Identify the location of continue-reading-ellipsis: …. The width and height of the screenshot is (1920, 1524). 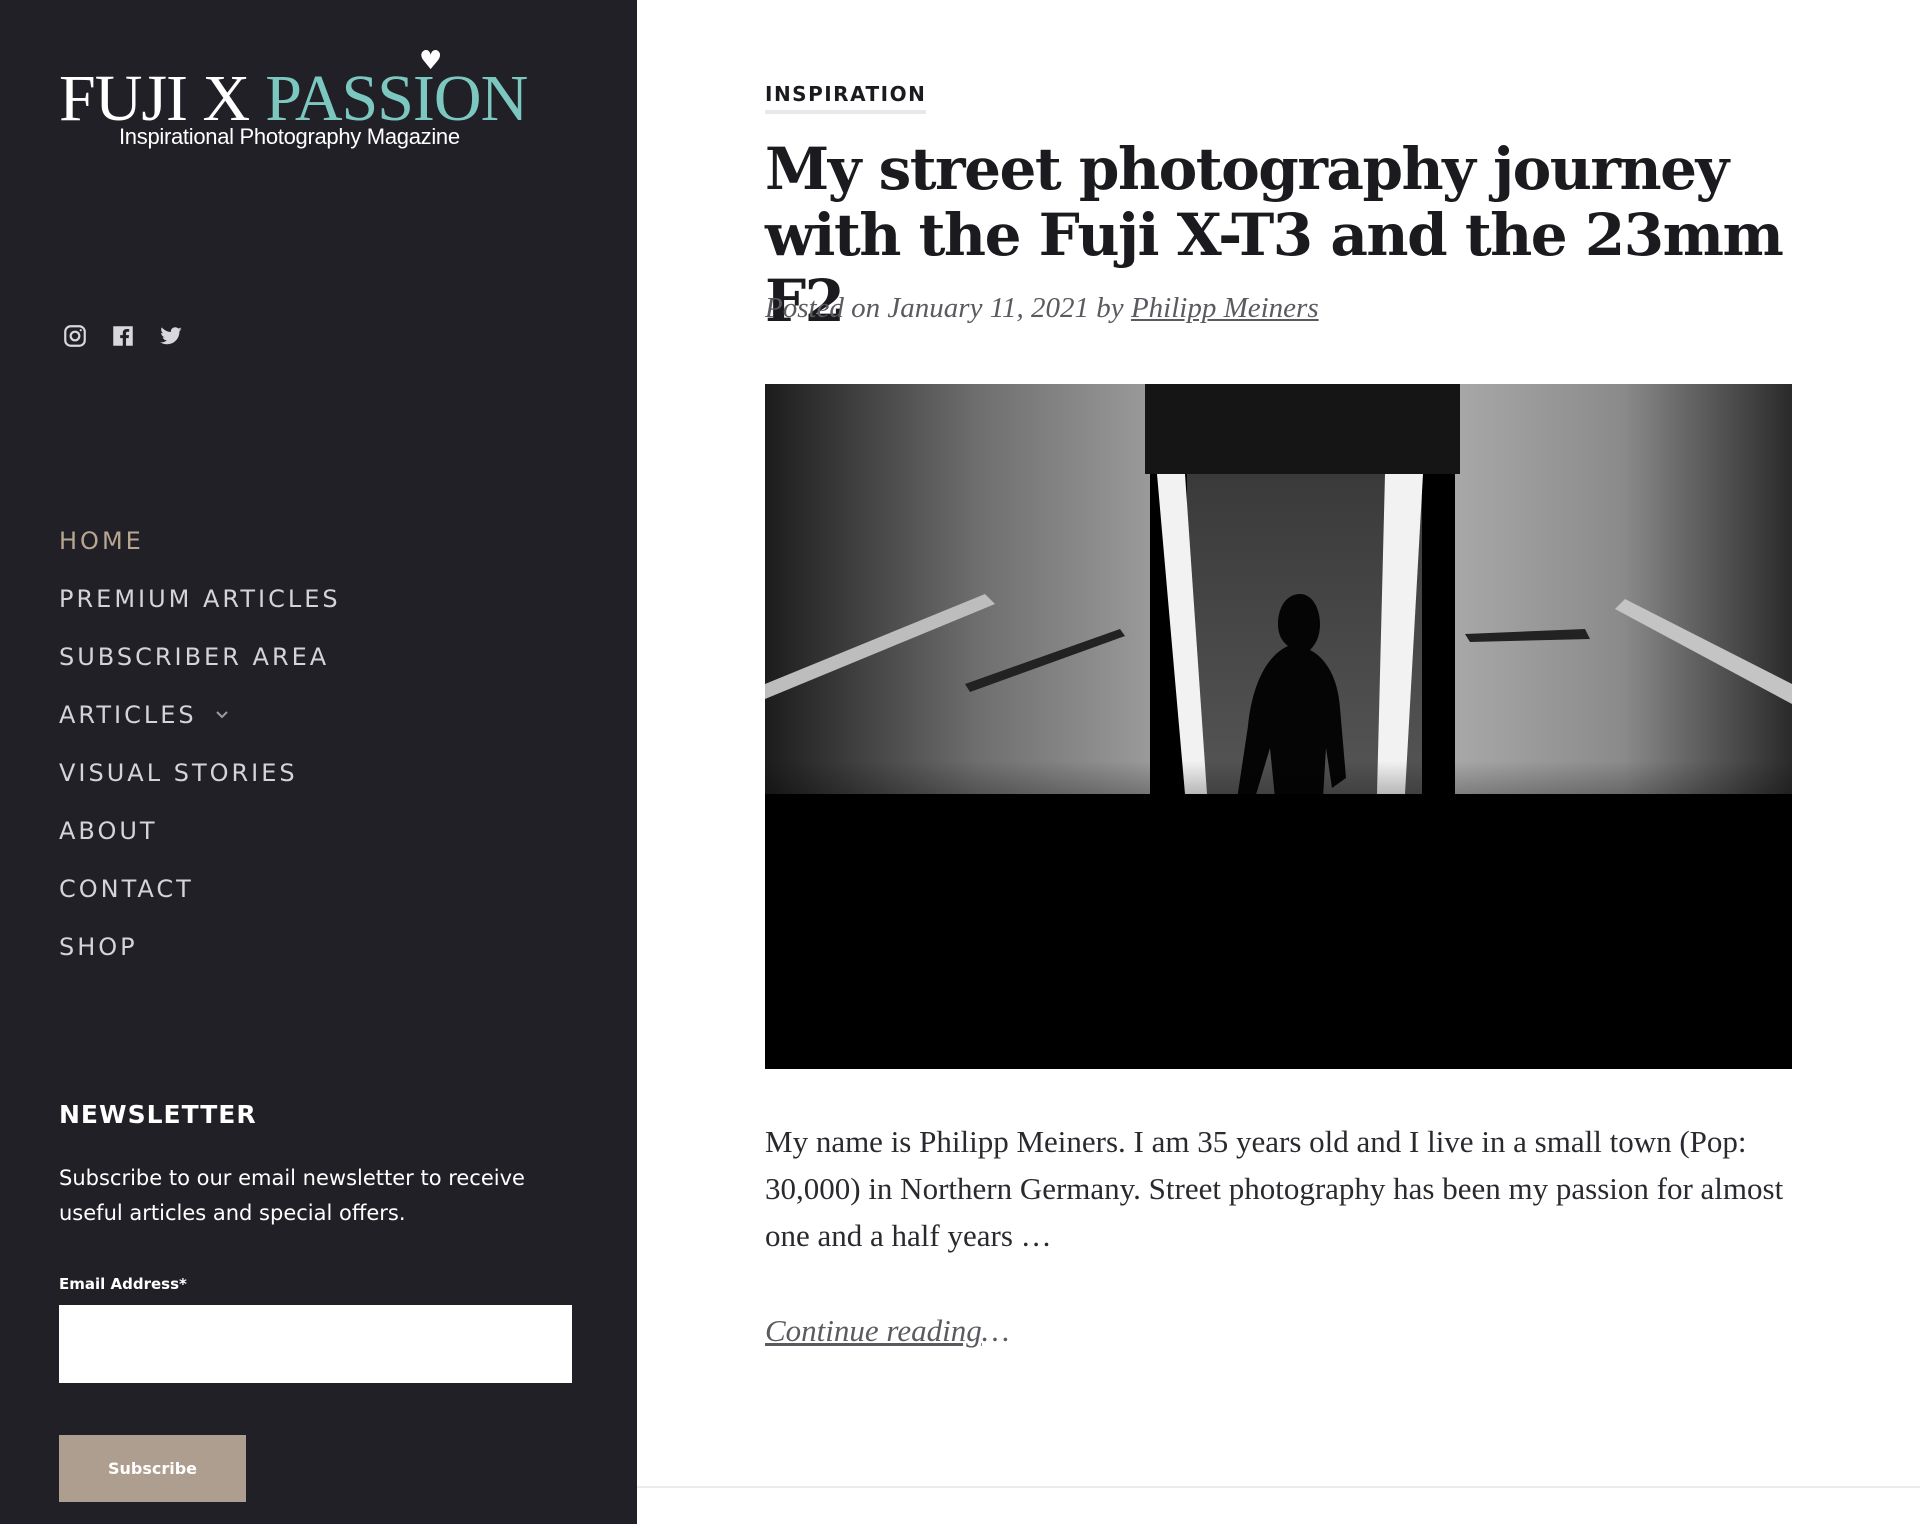
(995, 1330).